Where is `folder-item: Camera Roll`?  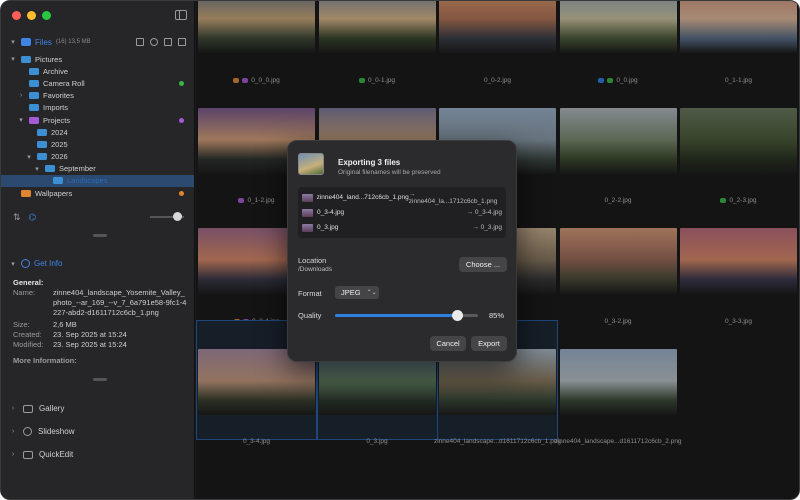
folder-item: Camera Roll is located at coordinates (97, 83).